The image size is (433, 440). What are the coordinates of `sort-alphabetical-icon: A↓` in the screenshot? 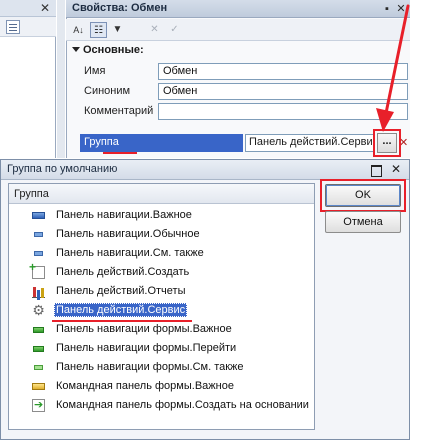 It's located at (78, 30).